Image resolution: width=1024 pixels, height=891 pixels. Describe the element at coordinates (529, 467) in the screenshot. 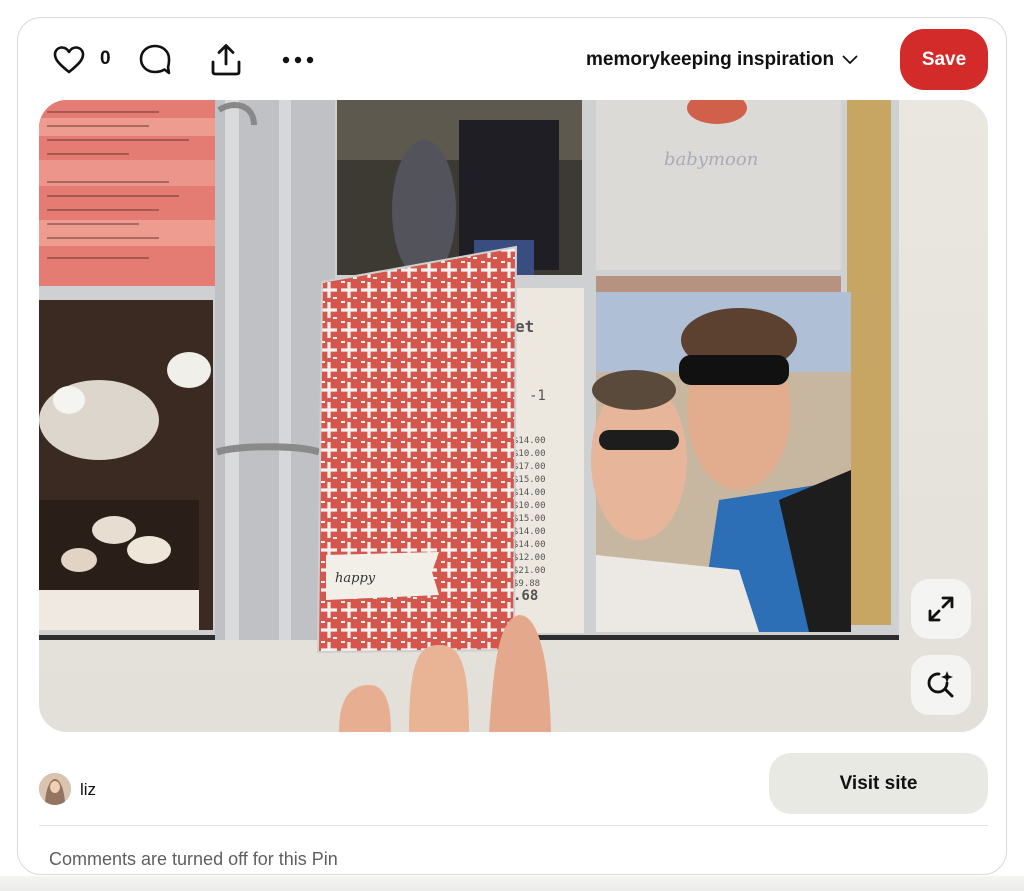

I see `svg-text: $17.00` at that location.